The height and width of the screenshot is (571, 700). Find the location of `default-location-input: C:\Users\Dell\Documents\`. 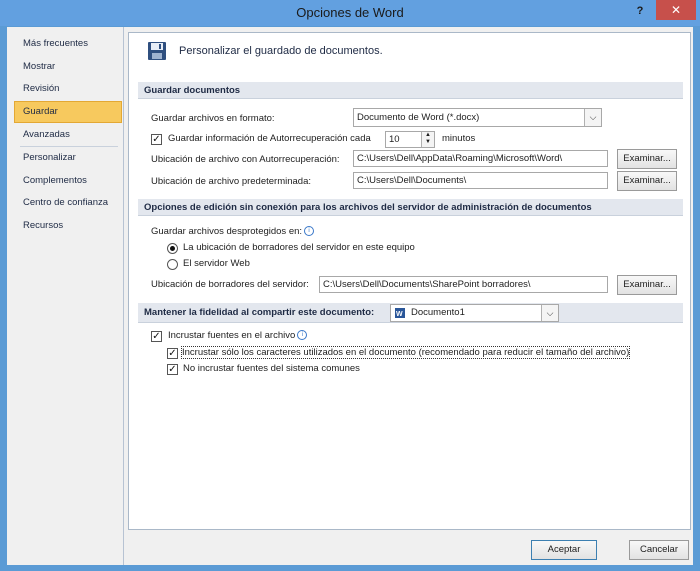

default-location-input: C:\Users\Dell\Documents\ is located at coordinates (480, 180).